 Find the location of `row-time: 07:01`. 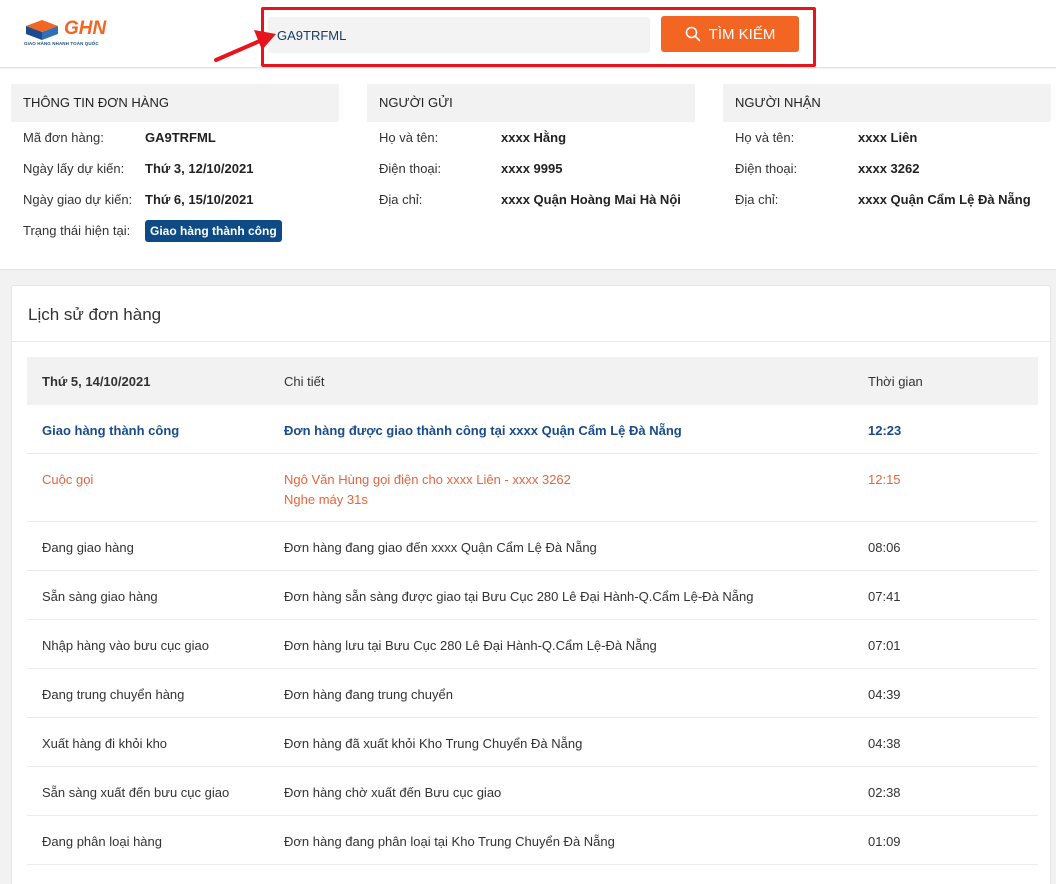

row-time: 07:01 is located at coordinates (884, 645).